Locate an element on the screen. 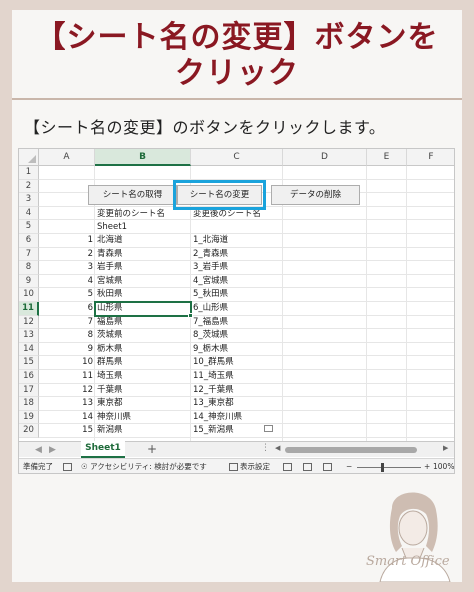  column-header-e: E is located at coordinates (387, 157).